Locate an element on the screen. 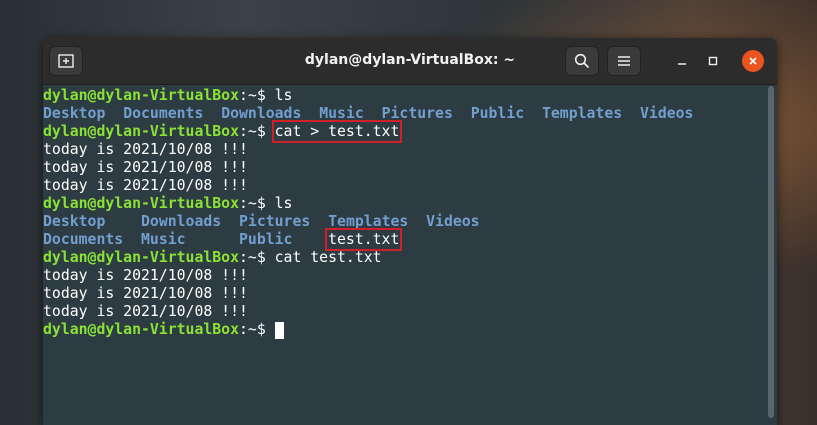 This screenshot has width=817, height=425. terminal-line: dylan@dylan-VirtualBox:~$ is located at coordinates (403, 330).